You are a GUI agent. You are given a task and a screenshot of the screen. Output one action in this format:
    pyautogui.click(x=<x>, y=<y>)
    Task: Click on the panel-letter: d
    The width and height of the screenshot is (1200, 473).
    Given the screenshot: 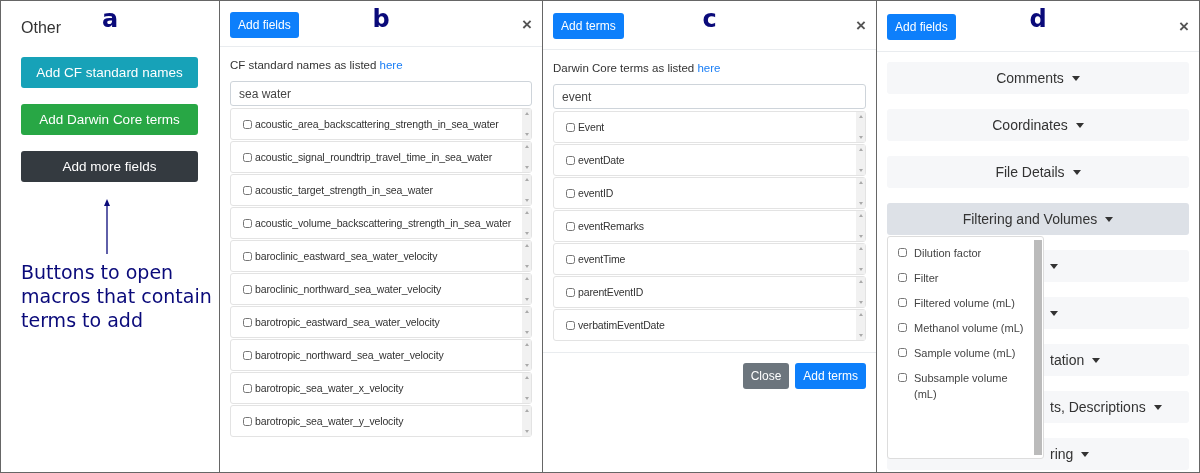 What is the action you would take?
    pyautogui.click(x=1038, y=19)
    